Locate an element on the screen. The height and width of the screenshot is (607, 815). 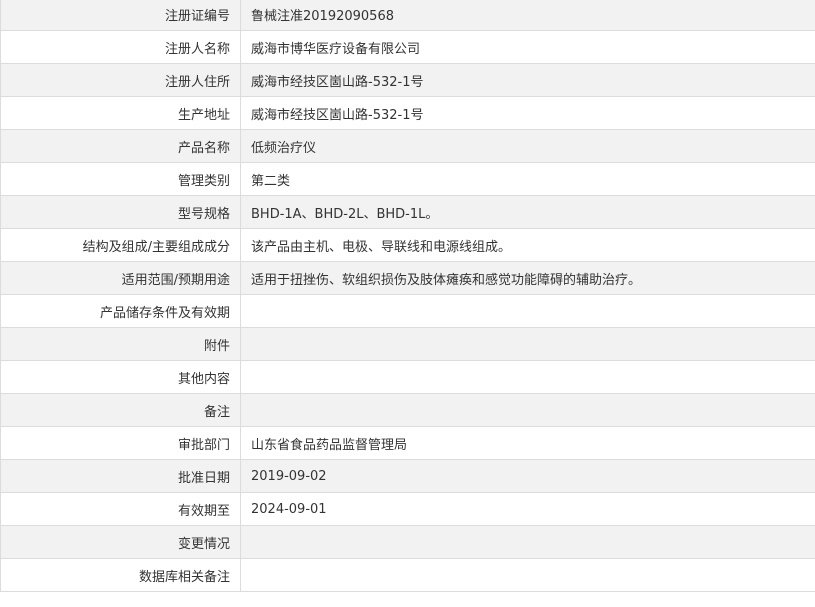
table-row-change-history: 变更情况 is located at coordinates (407, 542).